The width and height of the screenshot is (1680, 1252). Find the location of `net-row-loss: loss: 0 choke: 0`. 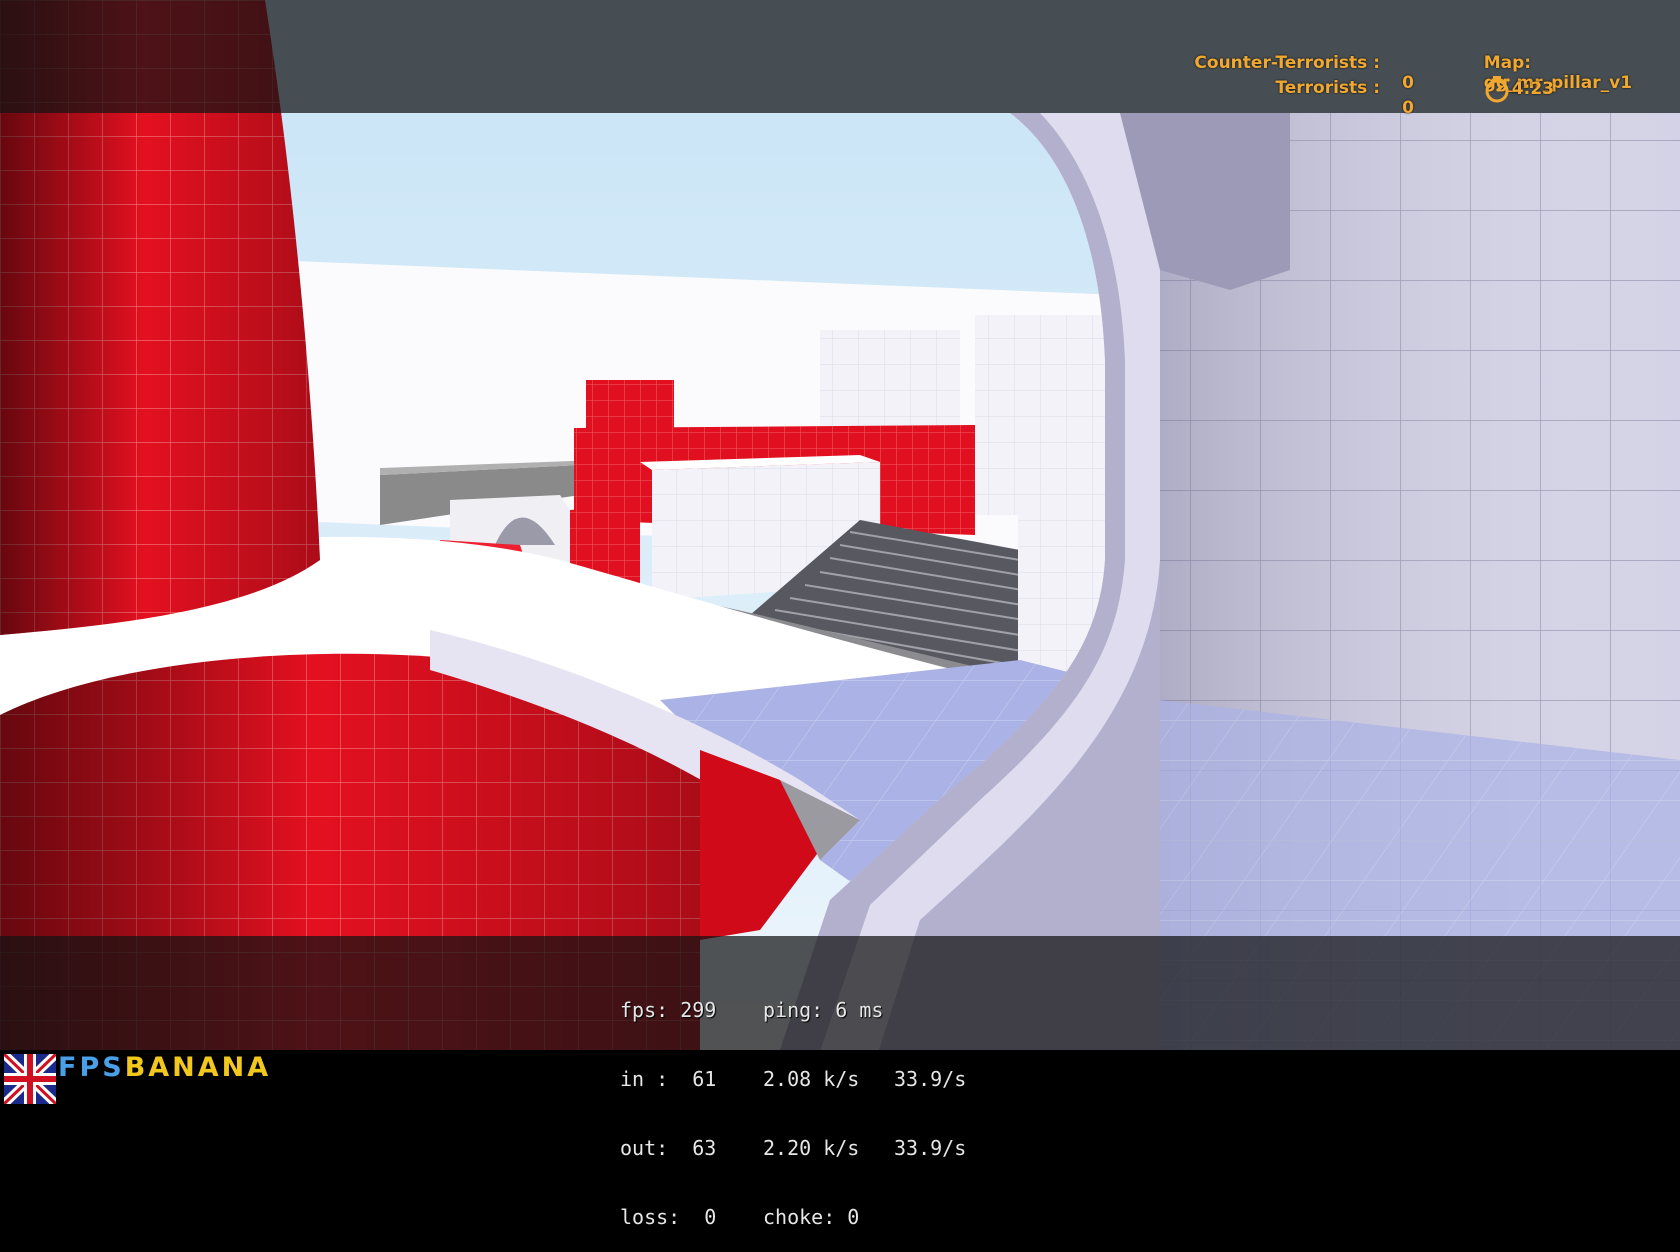

net-row-loss: loss: 0 choke: 0 is located at coordinates (793, 1217).